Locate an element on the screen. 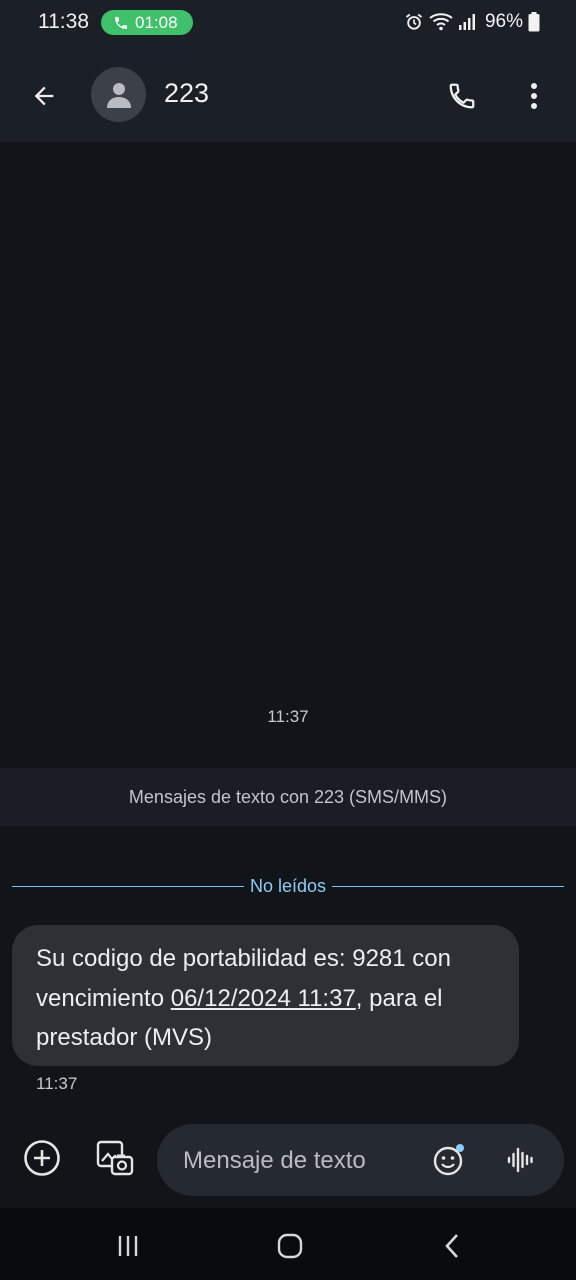  navigation-bar is located at coordinates (288, 1244).